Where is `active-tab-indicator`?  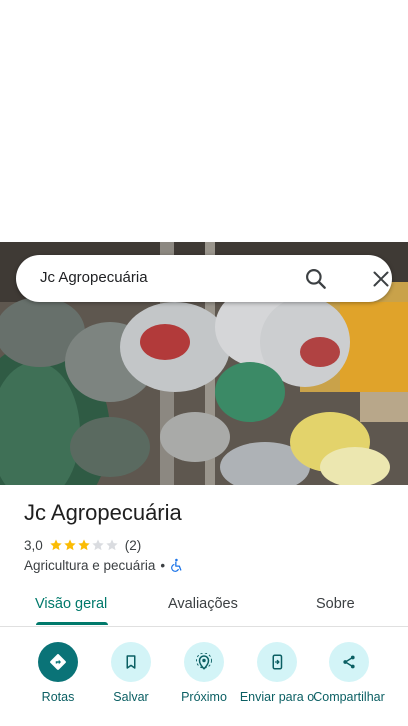
active-tab-indicator is located at coordinates (72, 623).